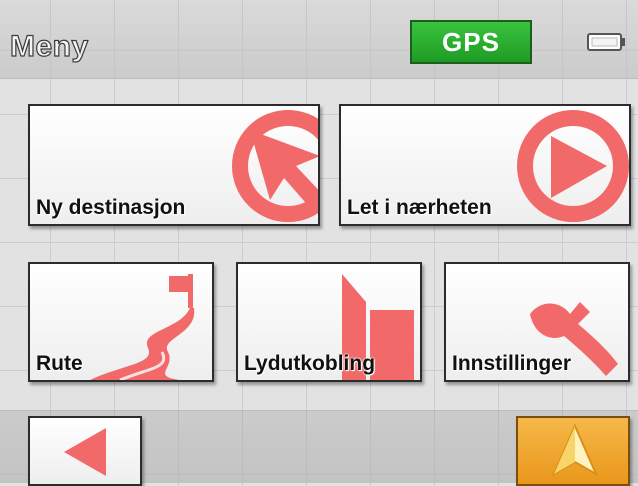  What do you see at coordinates (537, 322) in the screenshot?
I see `settings-button: Innstillinger` at bounding box center [537, 322].